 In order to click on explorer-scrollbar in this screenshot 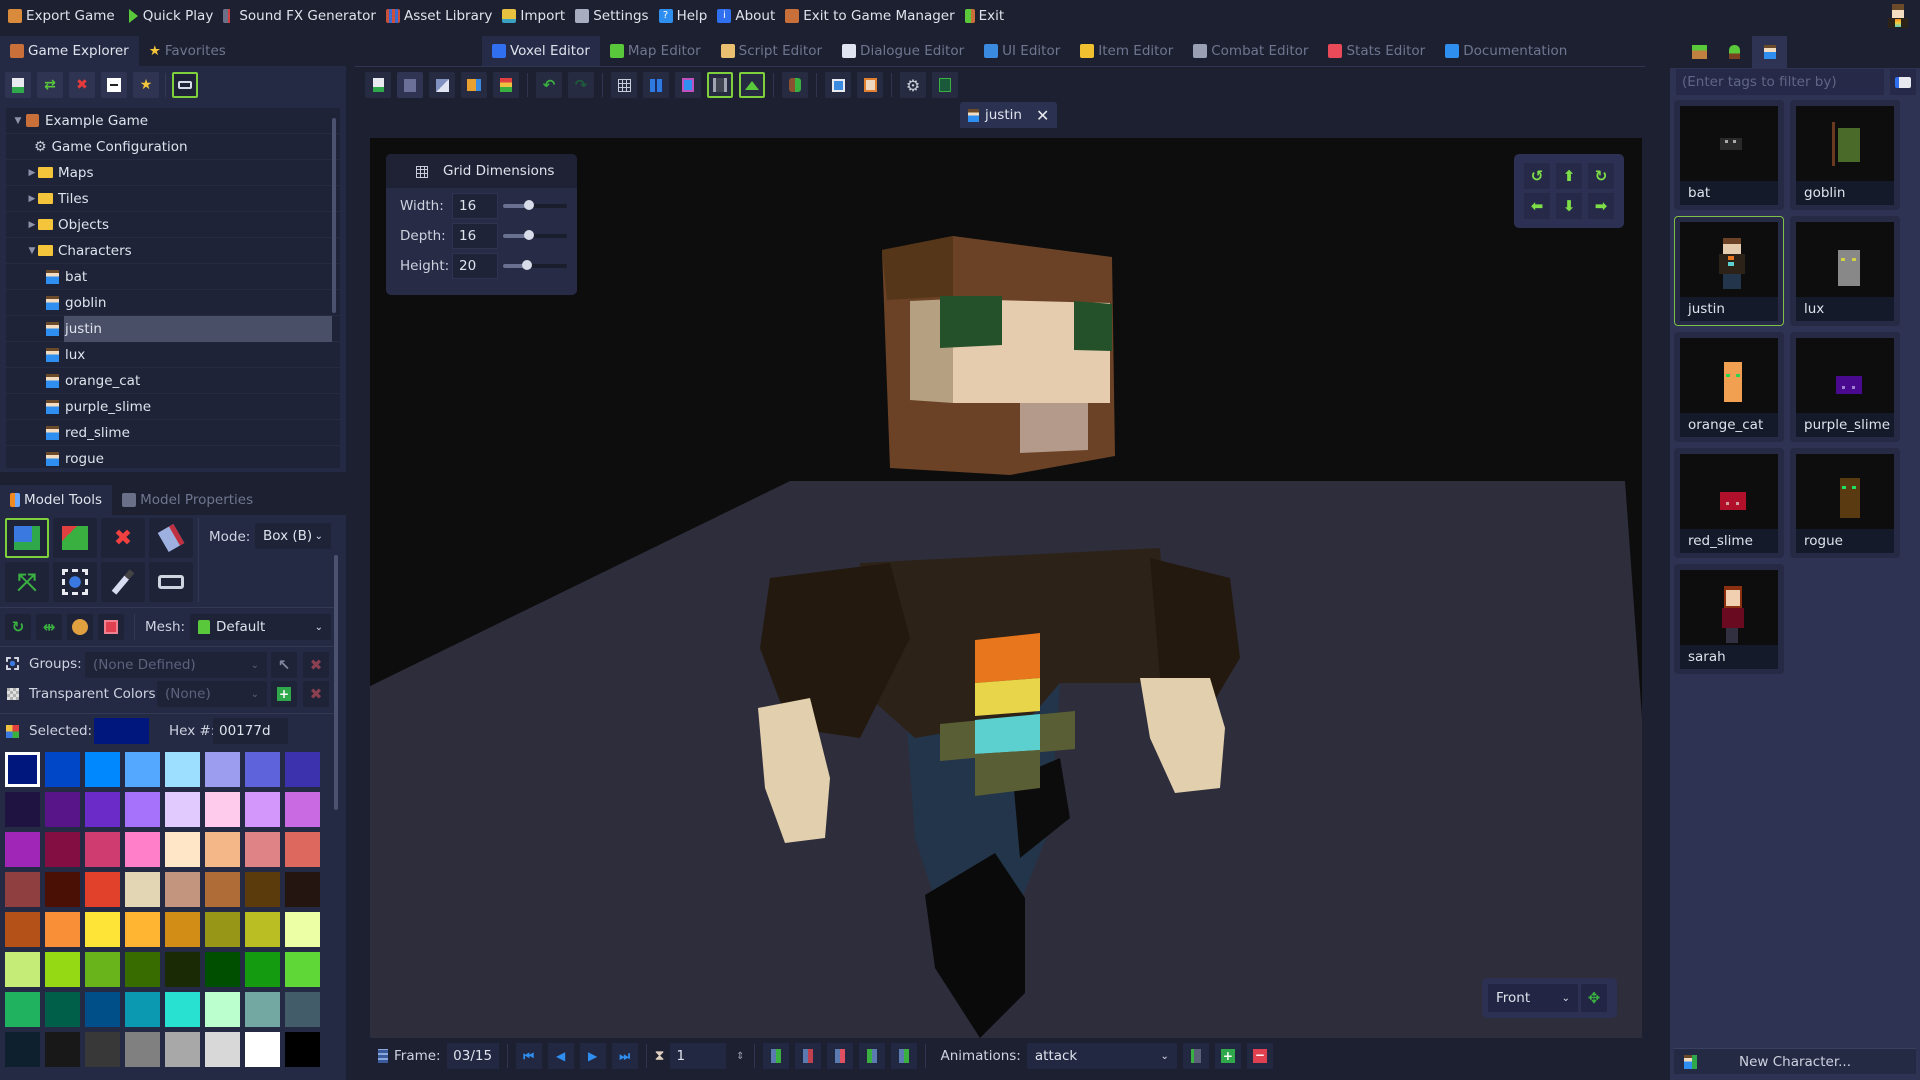, I will do `click(334, 215)`.